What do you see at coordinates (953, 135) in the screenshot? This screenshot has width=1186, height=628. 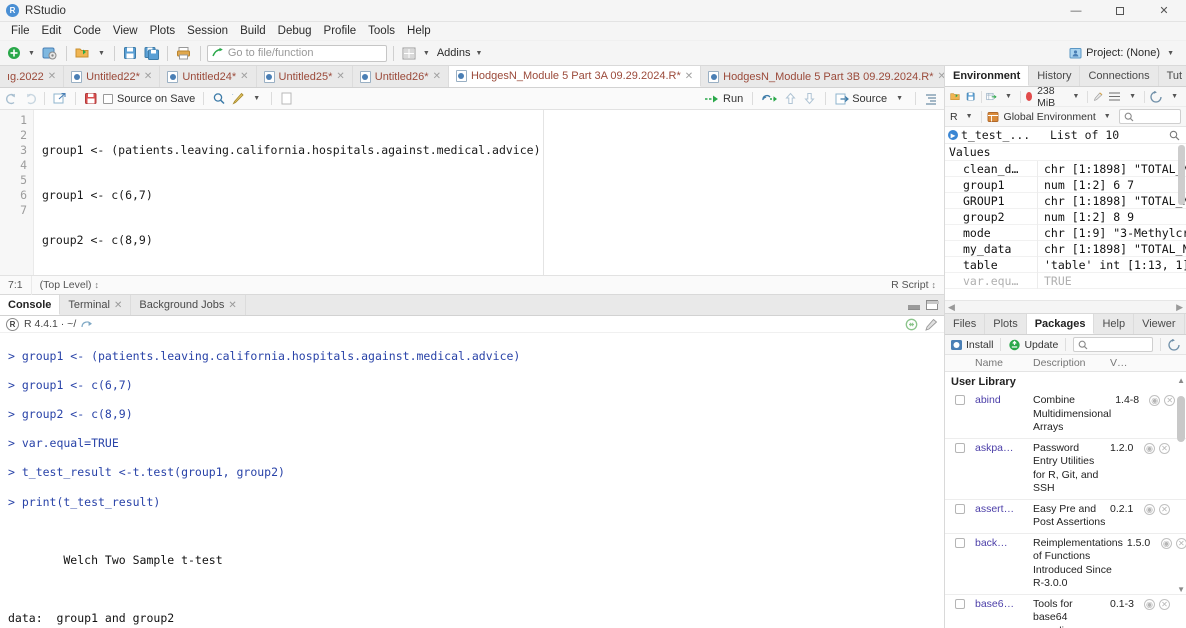 I see `expand-icon: ▶` at bounding box center [953, 135].